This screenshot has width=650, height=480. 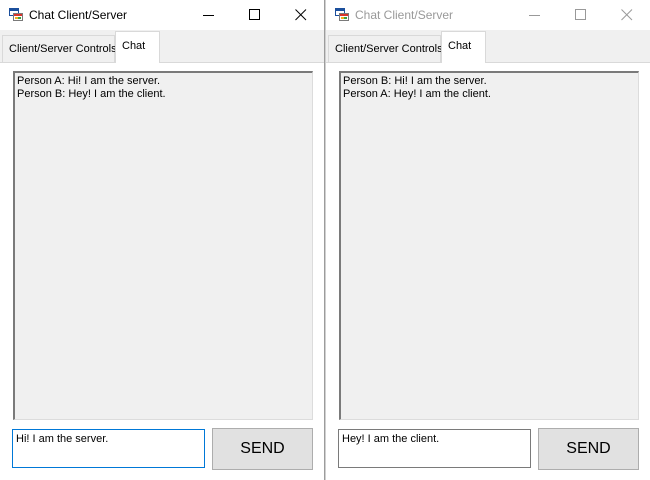 I want to click on message-input: Hi! I am the server., so click(x=108, y=448).